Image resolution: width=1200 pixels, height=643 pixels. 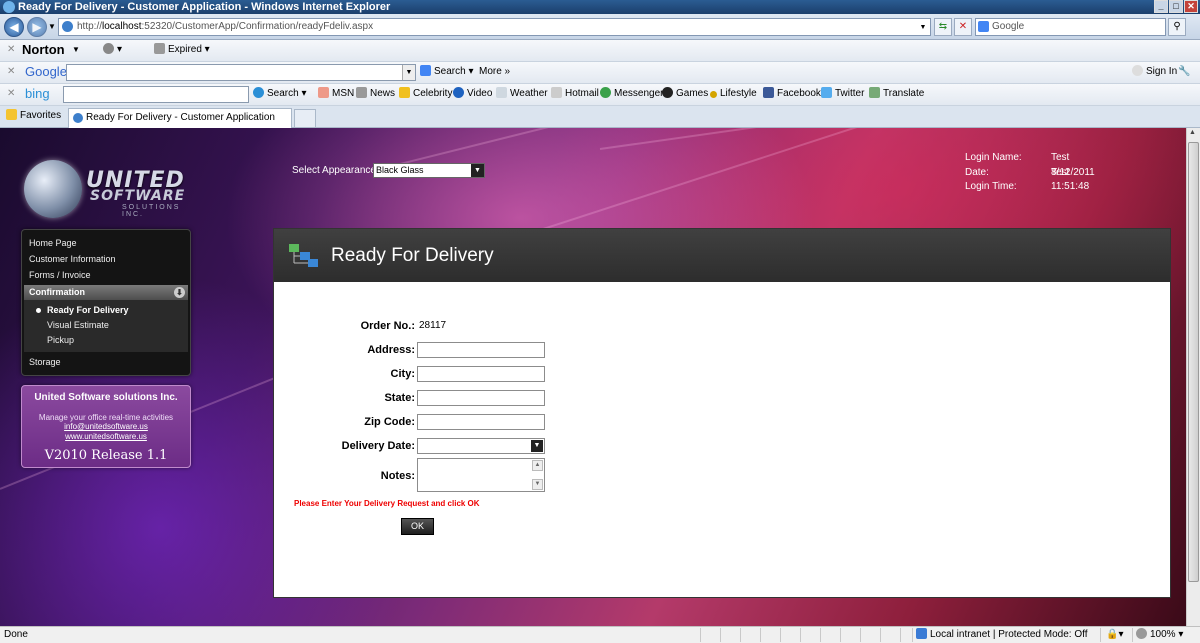 I want to click on scroll-down-icon: ▼, so click(x=537, y=484).